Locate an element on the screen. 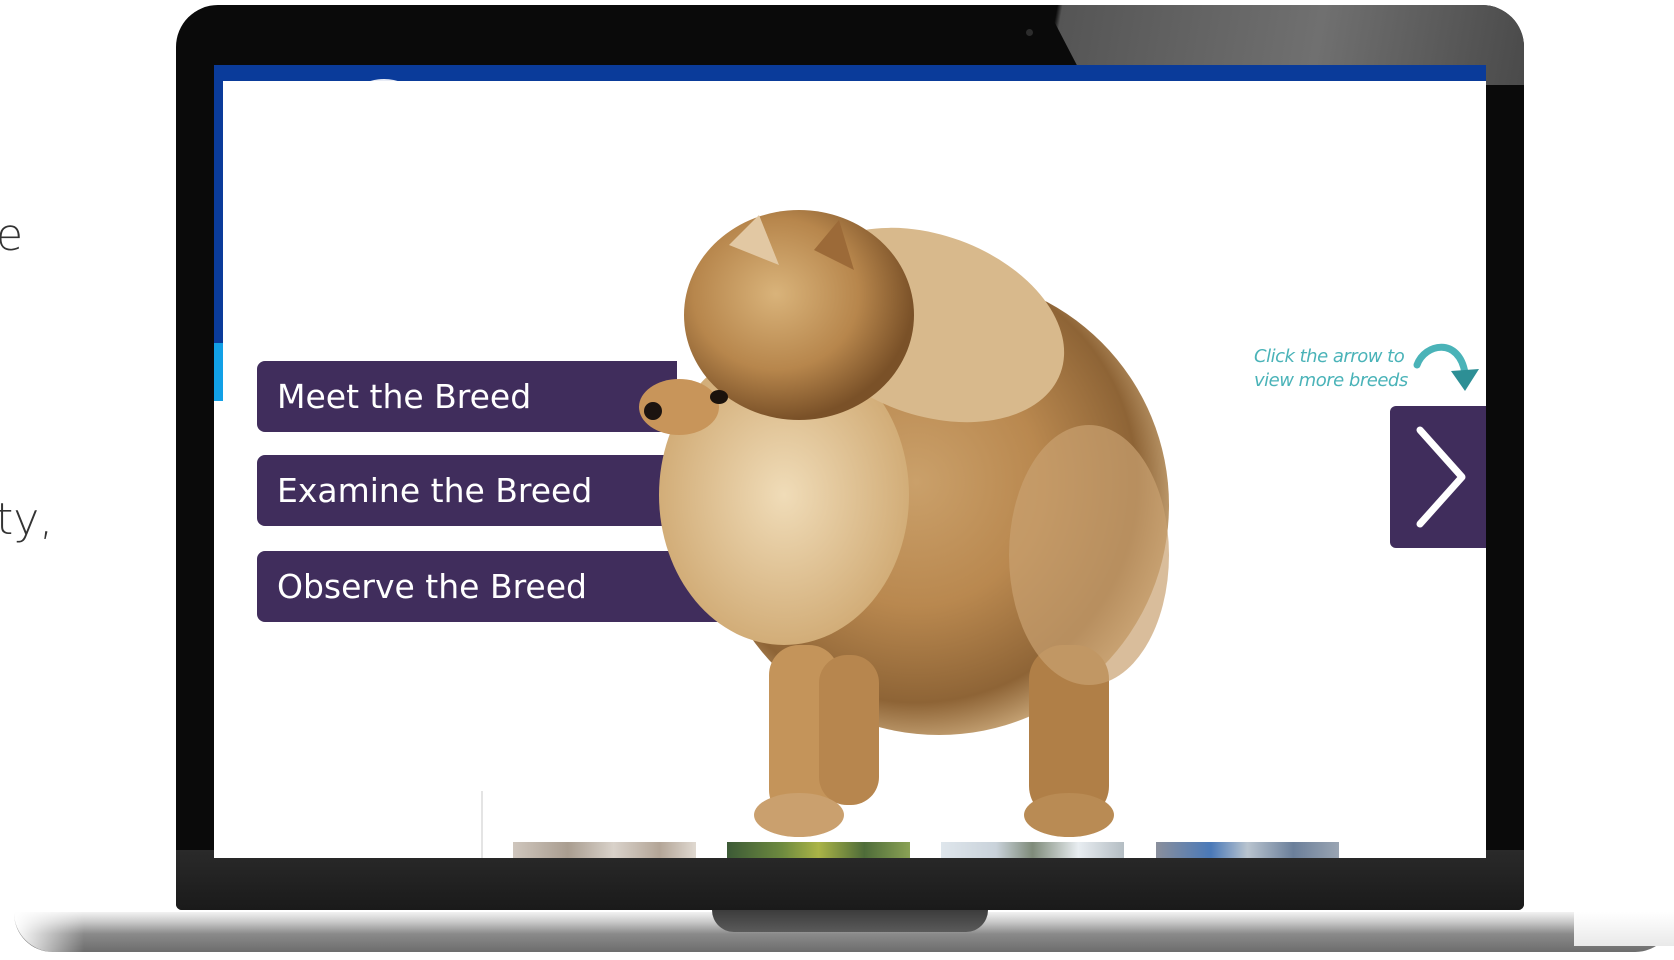 This screenshot has width=1674, height=960. next-breed-button is located at coordinates (1438, 477).